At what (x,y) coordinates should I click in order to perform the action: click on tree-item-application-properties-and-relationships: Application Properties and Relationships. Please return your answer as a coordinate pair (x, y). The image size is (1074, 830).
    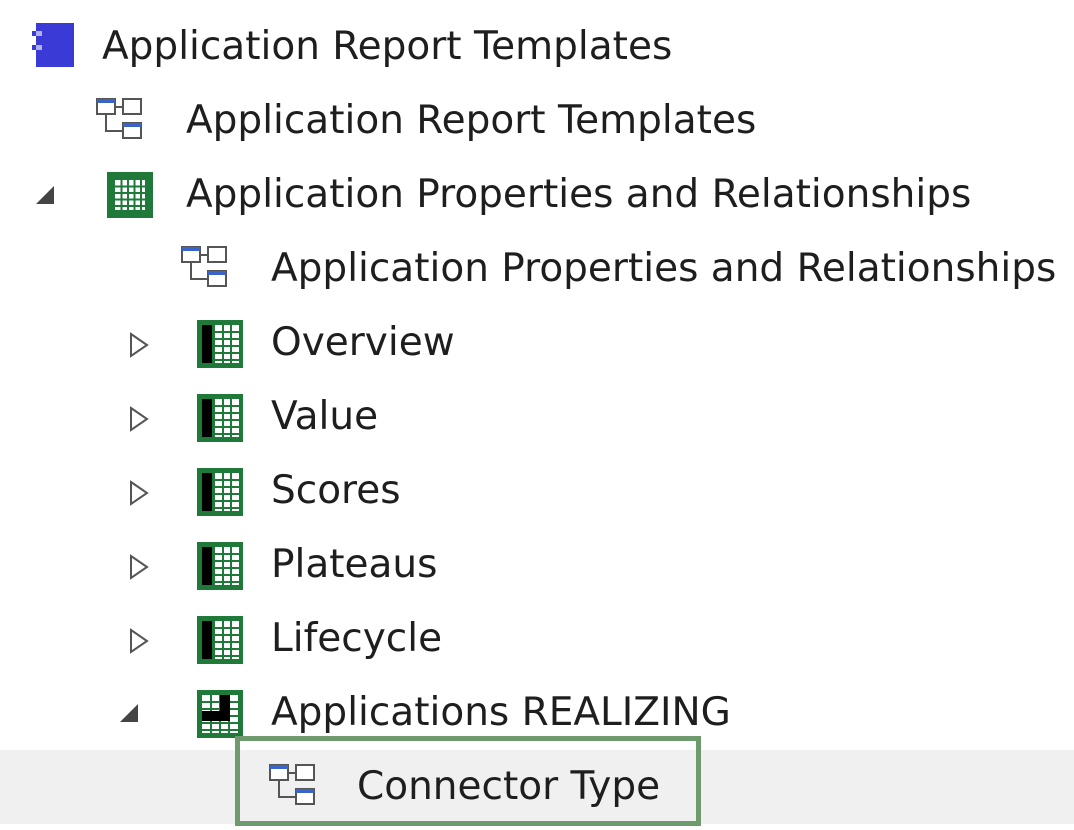
    Looking at the image, I should click on (537, 195).